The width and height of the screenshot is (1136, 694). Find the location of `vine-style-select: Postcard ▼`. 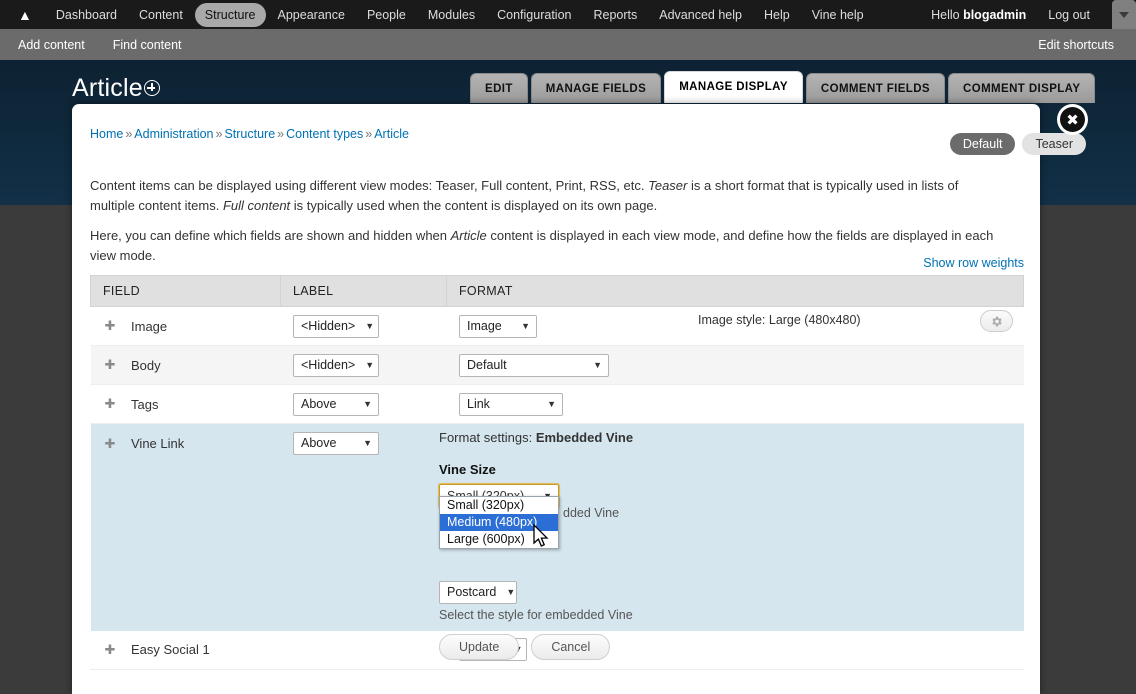

vine-style-select: Postcard ▼ is located at coordinates (478, 592).